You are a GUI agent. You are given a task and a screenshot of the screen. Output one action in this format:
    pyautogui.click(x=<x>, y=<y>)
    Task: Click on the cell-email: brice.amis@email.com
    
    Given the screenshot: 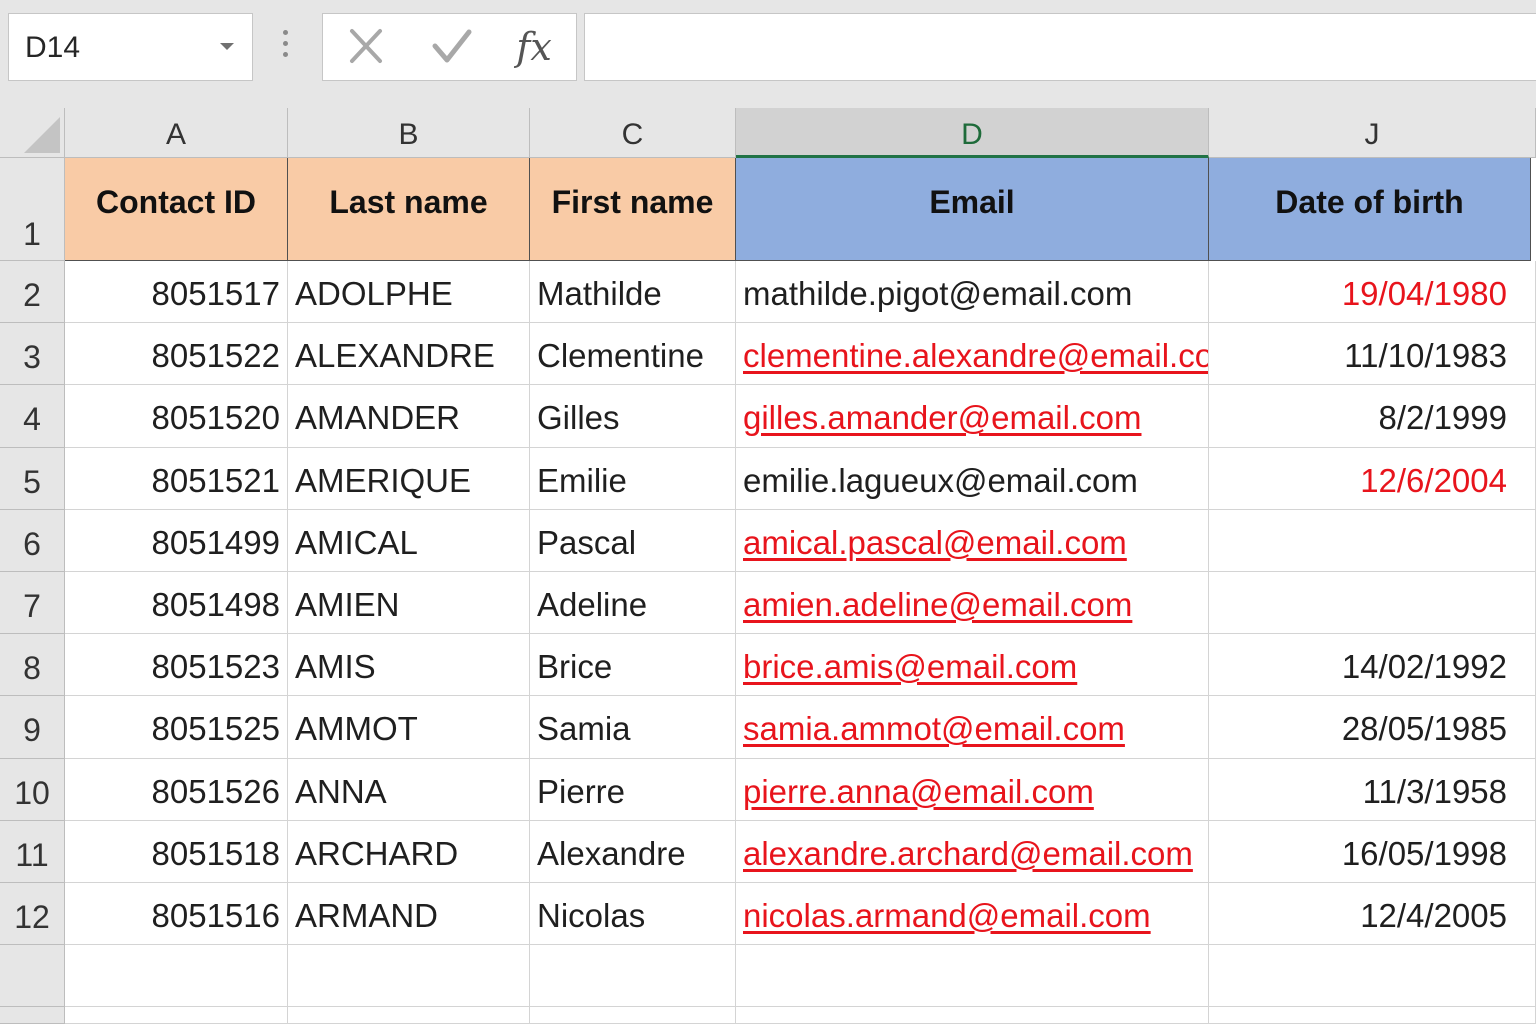 What is the action you would take?
    pyautogui.click(x=972, y=665)
    